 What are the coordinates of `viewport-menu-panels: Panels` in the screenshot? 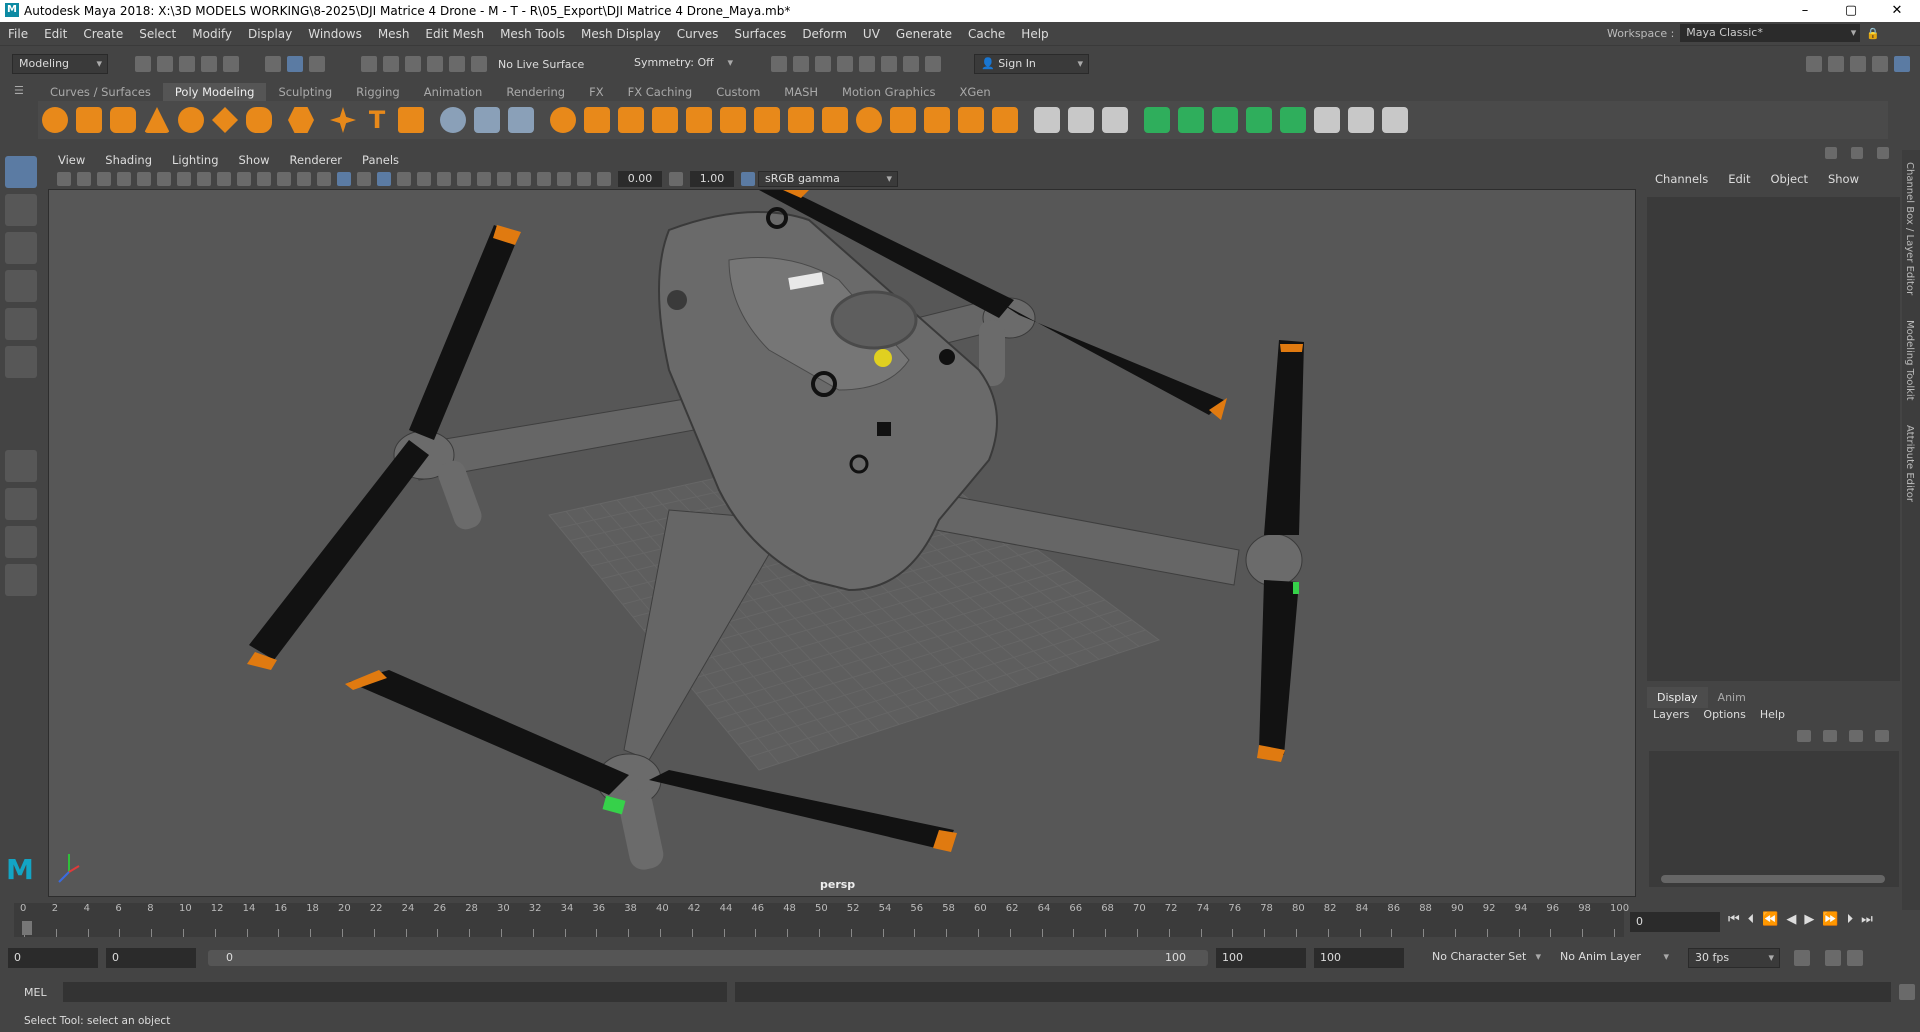 It's located at (380, 160).